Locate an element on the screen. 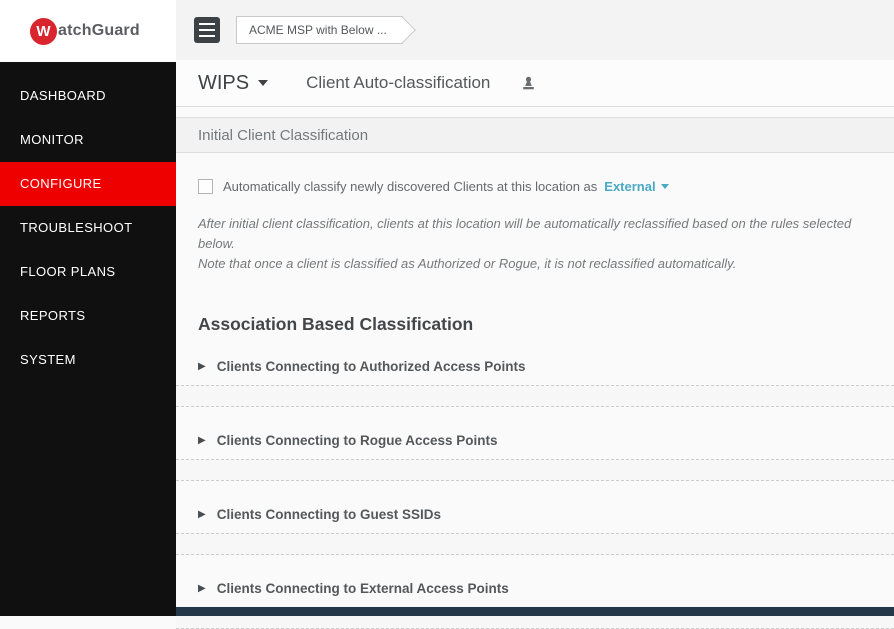 The width and height of the screenshot is (894, 629). classification-dropdown-value: External is located at coordinates (630, 186).